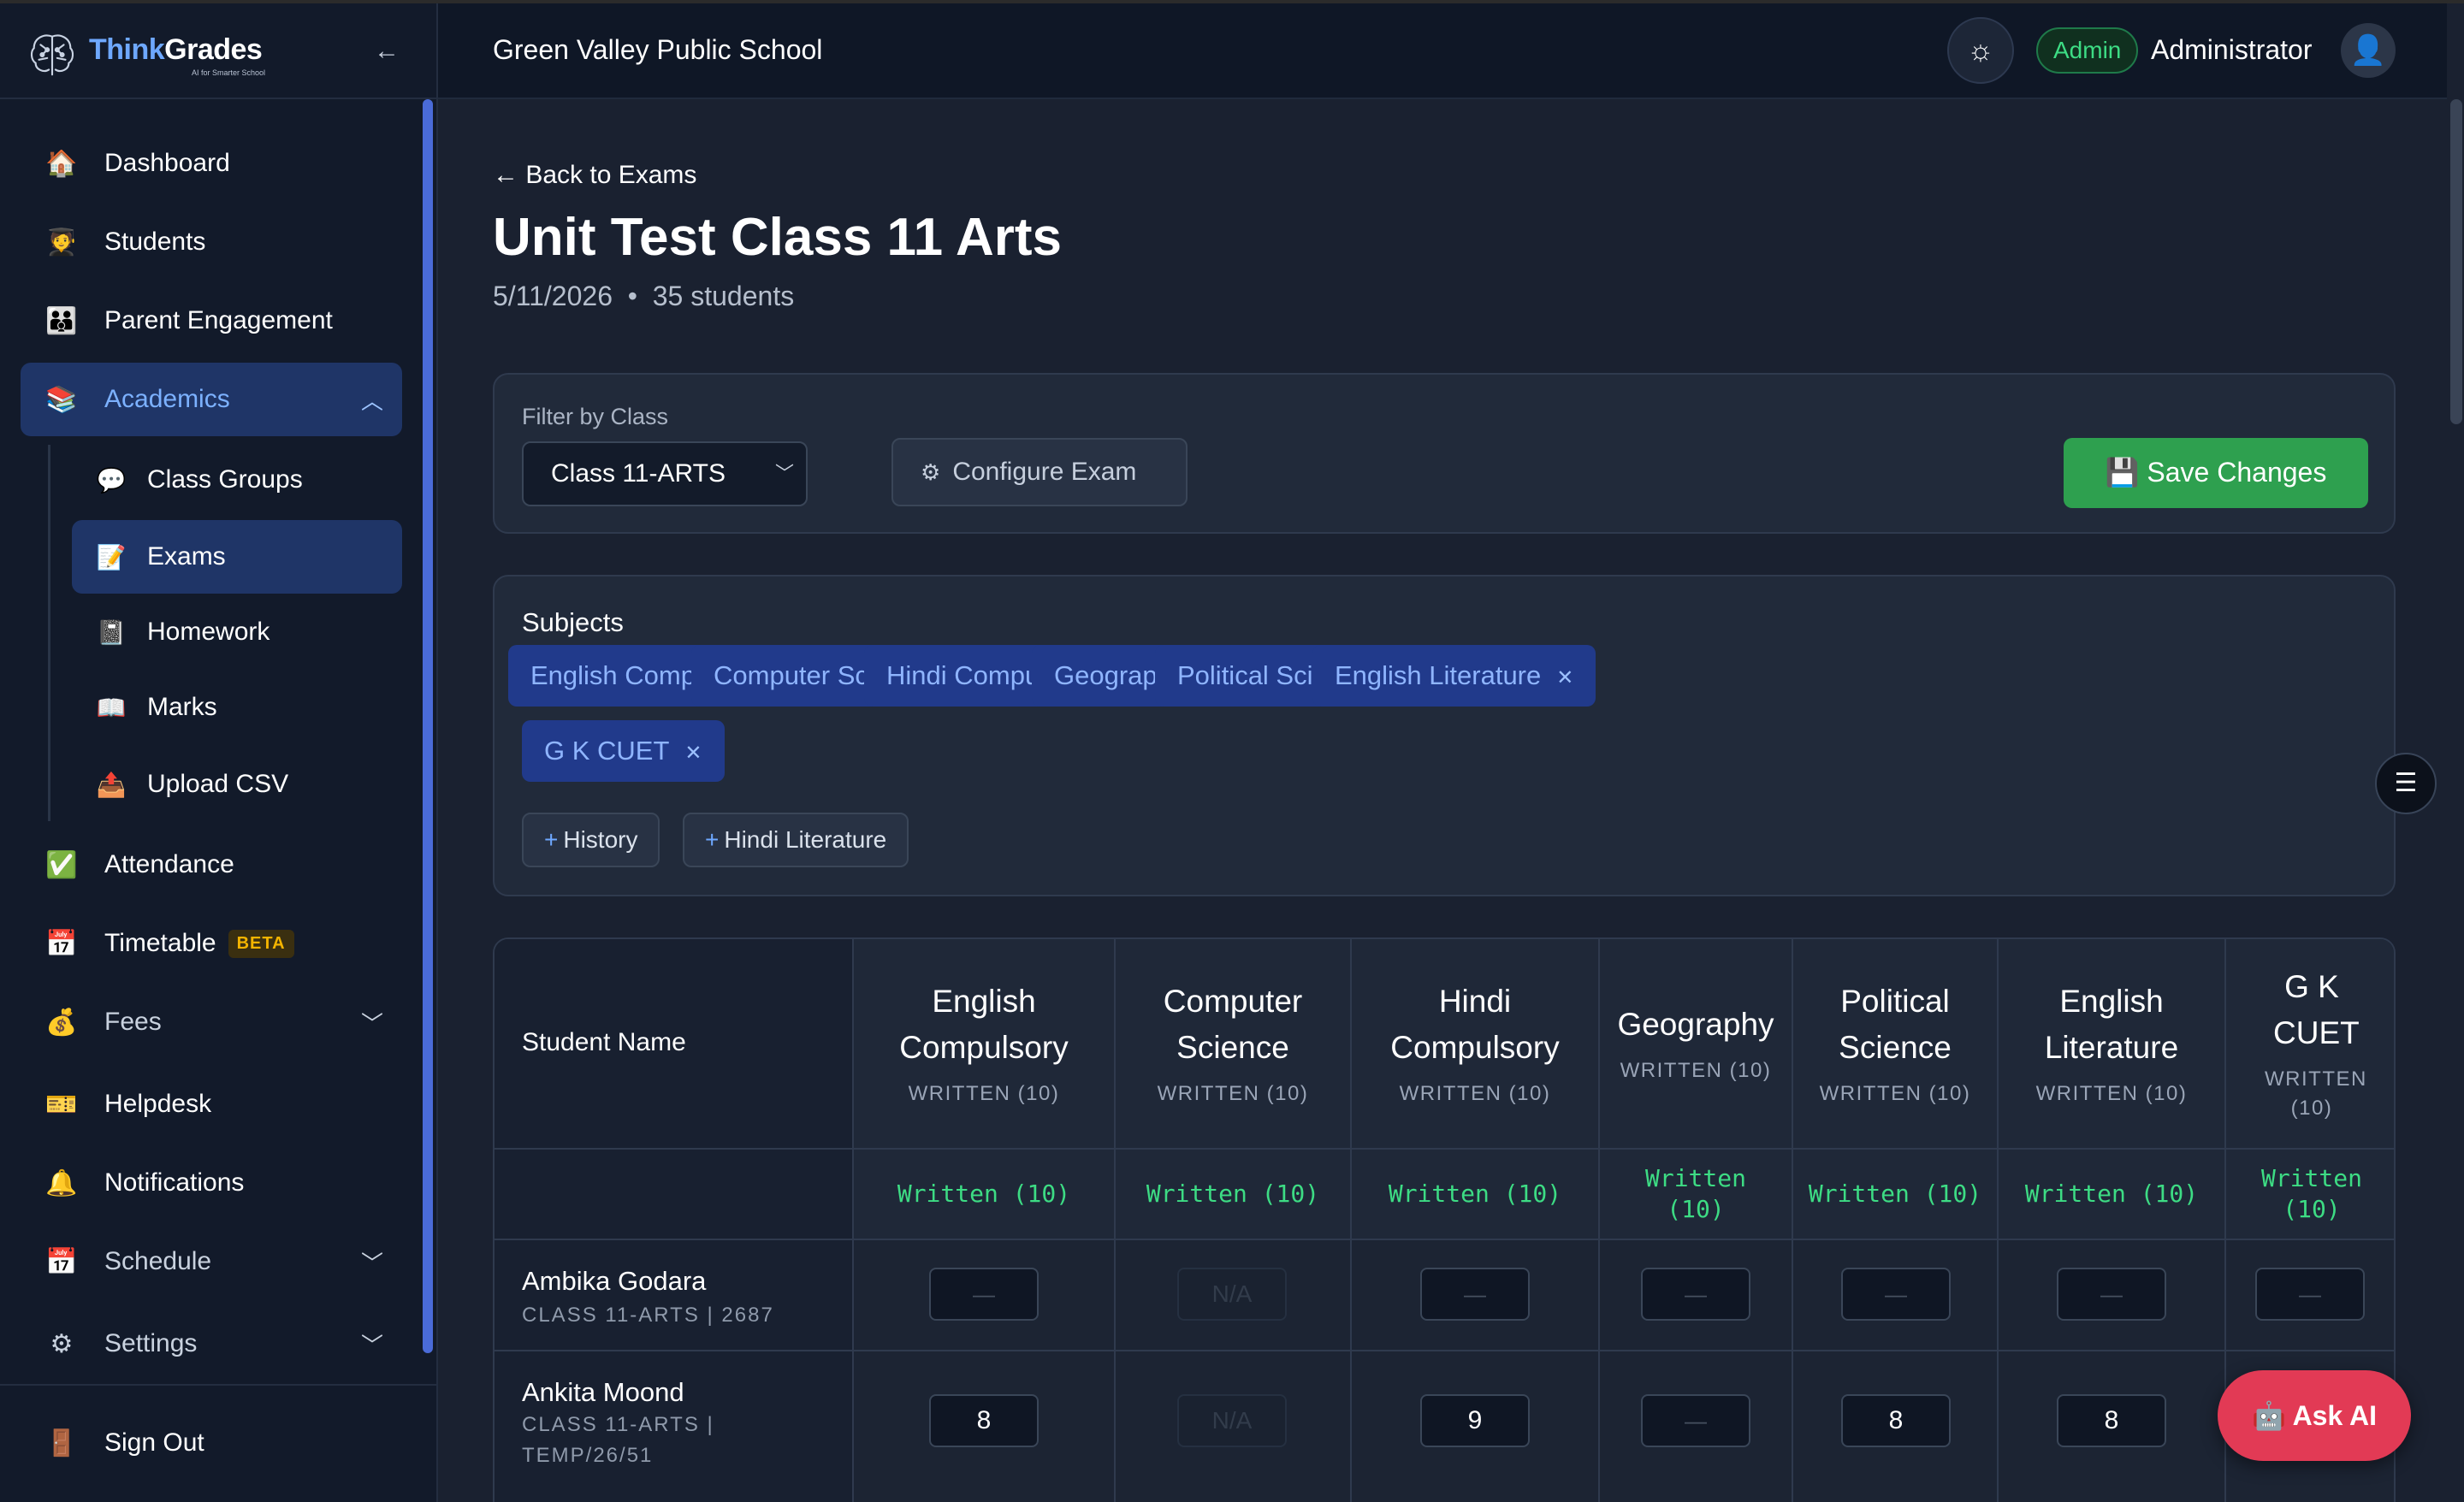 This screenshot has width=2464, height=1502. I want to click on sidebar-item-exams: 📝 Exams, so click(237, 557).